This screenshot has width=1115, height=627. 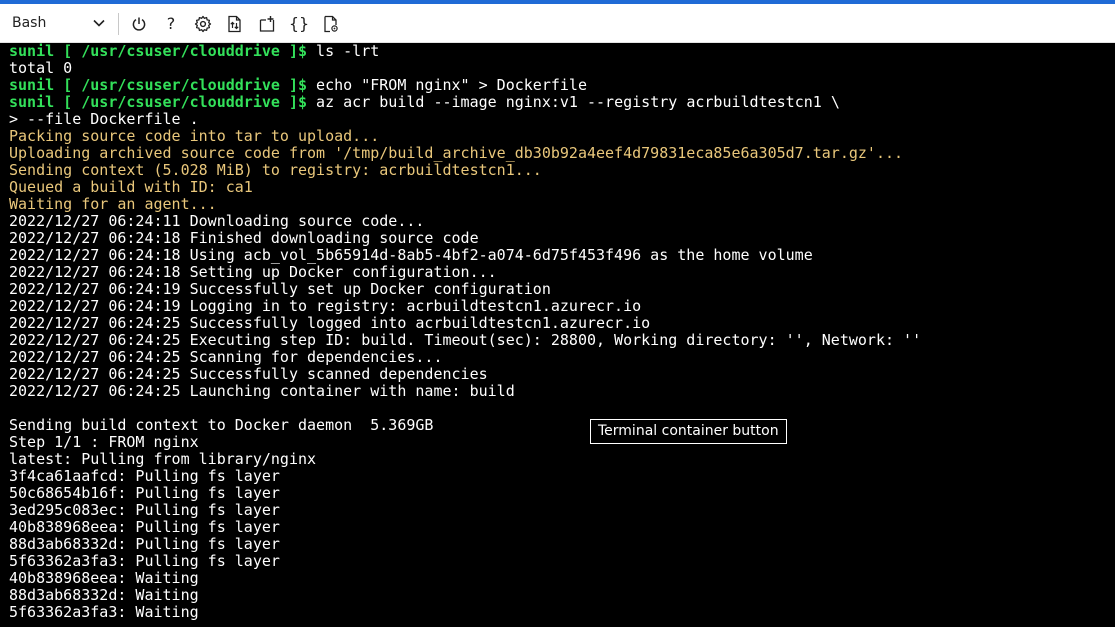 What do you see at coordinates (562, 595) in the screenshot?
I see `terminal-line: 88d3ab68332d: Waiting` at bounding box center [562, 595].